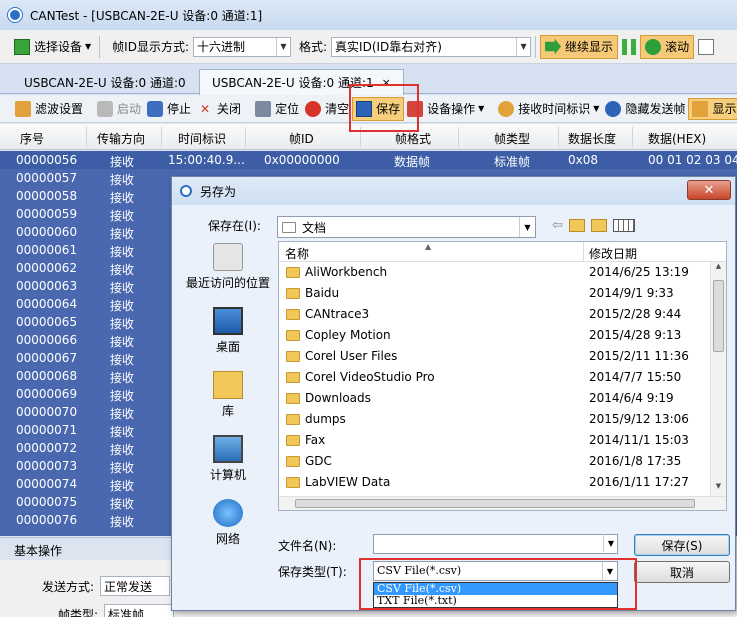 This screenshot has width=737, height=617. Describe the element at coordinates (576, 225) in the screenshot. I see `up-folder-icon` at that location.